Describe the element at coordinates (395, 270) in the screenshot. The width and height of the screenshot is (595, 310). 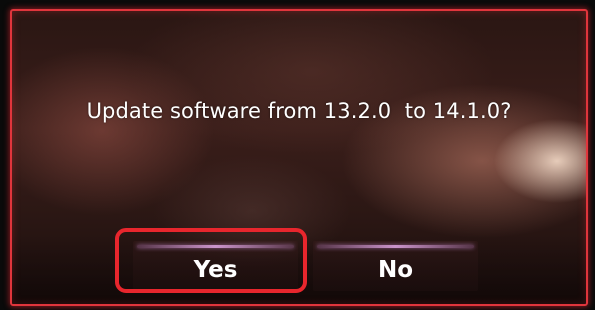
I see `no-button-label: No` at that location.